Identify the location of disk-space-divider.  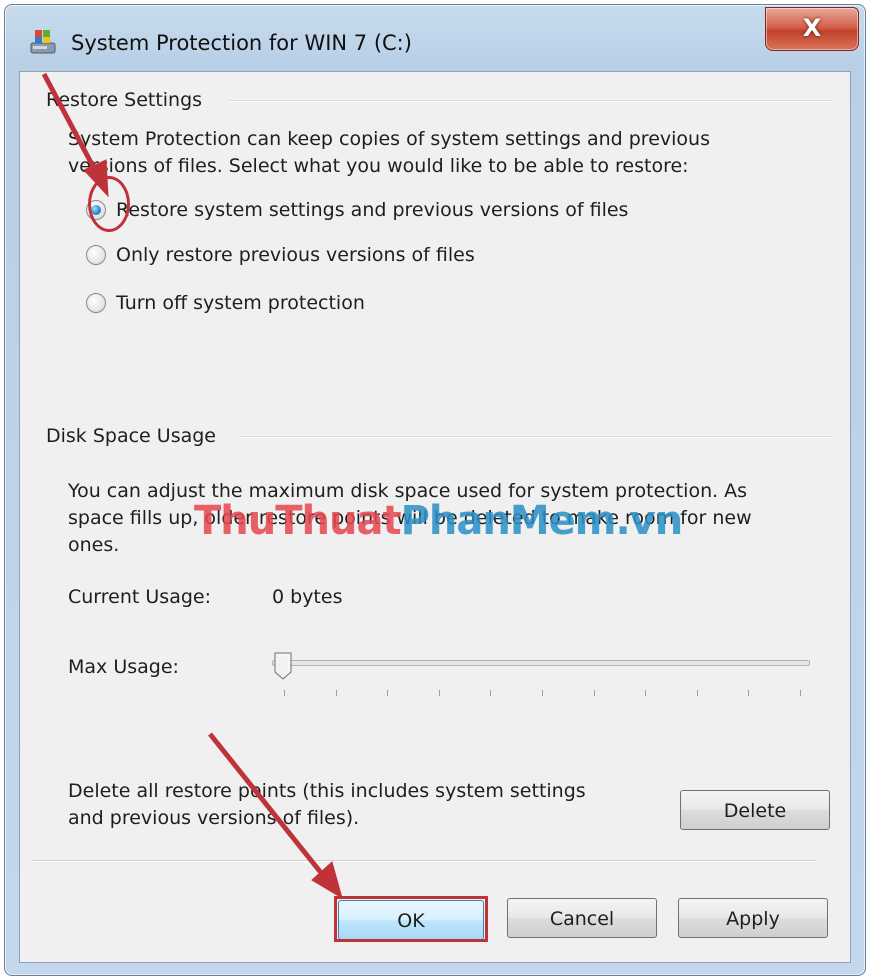
(536, 437).